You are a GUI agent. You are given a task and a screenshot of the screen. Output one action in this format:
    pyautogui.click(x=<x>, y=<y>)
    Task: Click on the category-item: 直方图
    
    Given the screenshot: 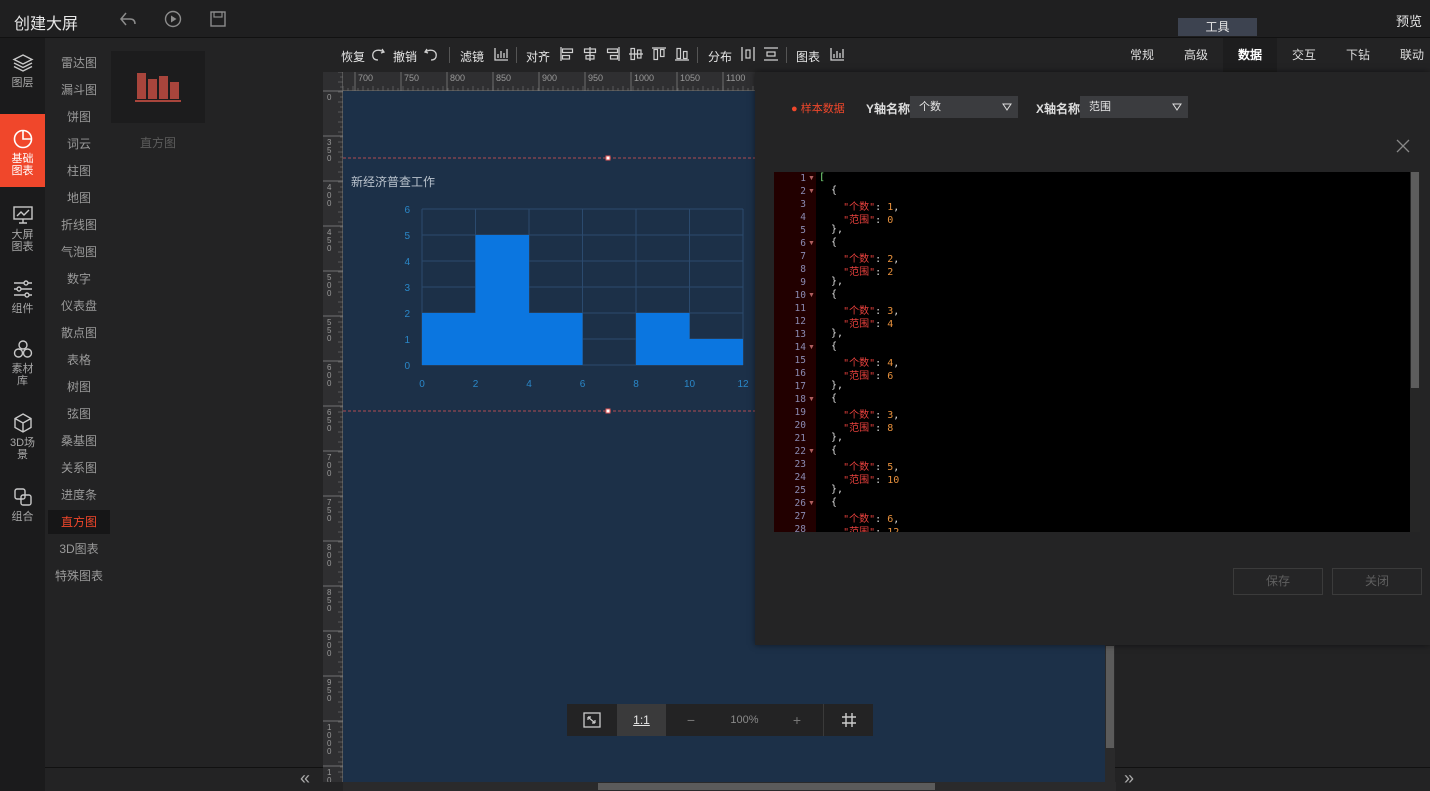 What is the action you would take?
    pyautogui.click(x=79, y=522)
    